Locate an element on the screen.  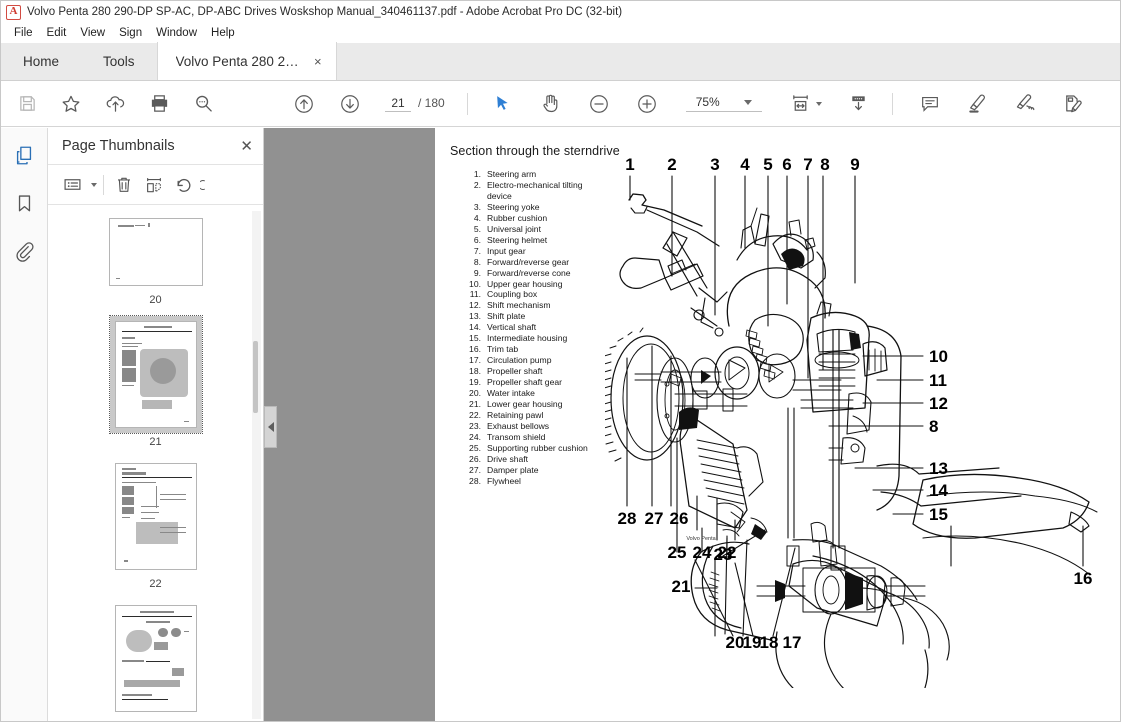
menu-help: Help is located at coordinates (223, 33).